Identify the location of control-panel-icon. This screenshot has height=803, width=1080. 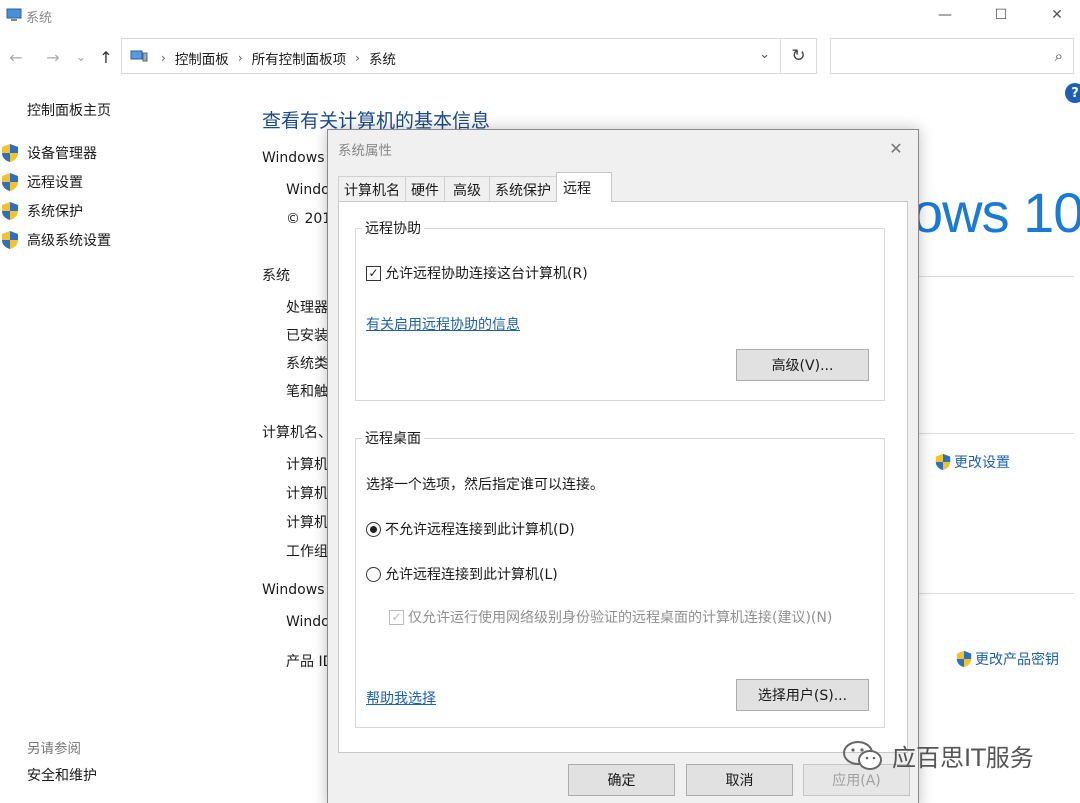
(139, 56).